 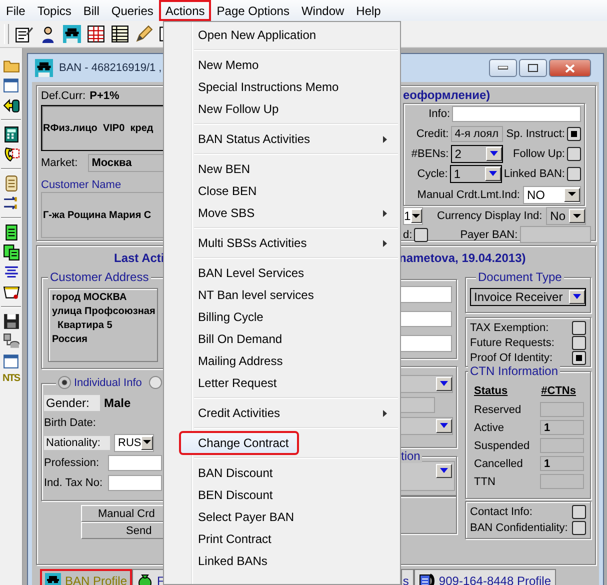 What do you see at coordinates (282, 109) in the screenshot?
I see `menu-item: New Follow Up` at bounding box center [282, 109].